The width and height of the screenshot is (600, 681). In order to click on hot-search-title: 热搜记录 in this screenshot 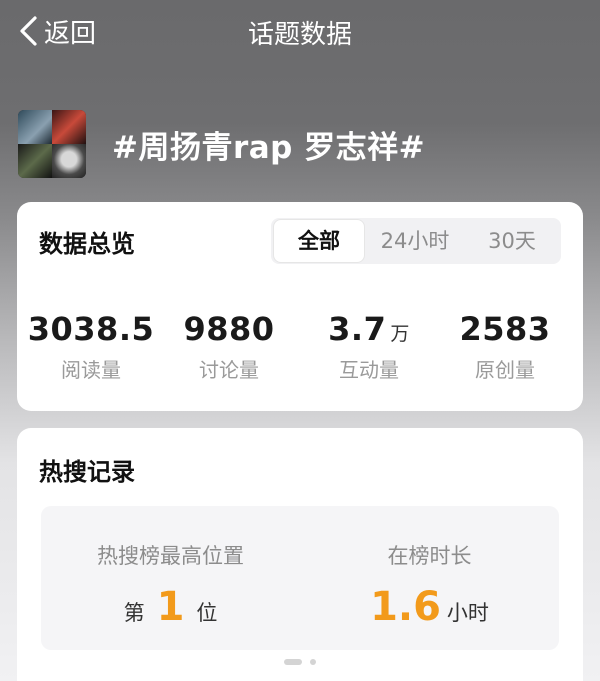, I will do `click(87, 472)`.